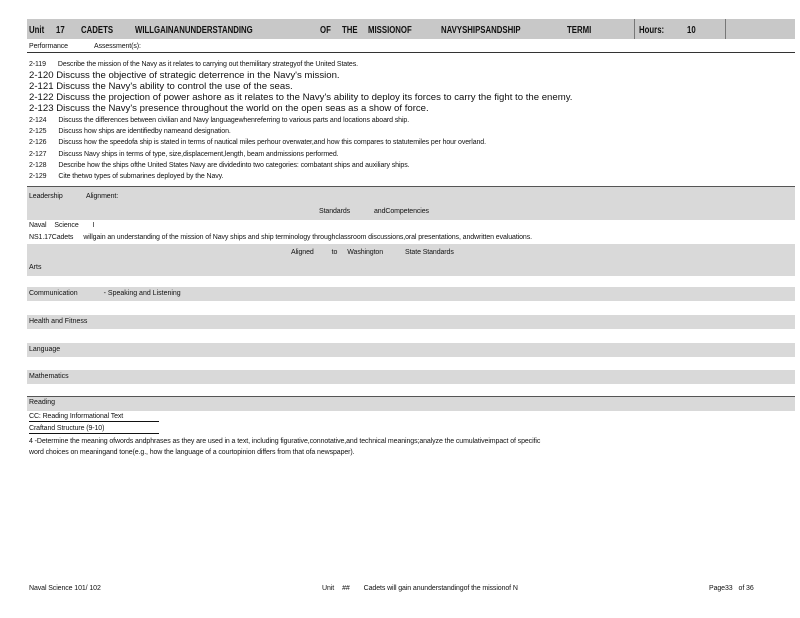 Image resolution: width=800 pixels, height=618 pixels. What do you see at coordinates (60, 30) in the screenshot?
I see `unit-number: 17` at bounding box center [60, 30].